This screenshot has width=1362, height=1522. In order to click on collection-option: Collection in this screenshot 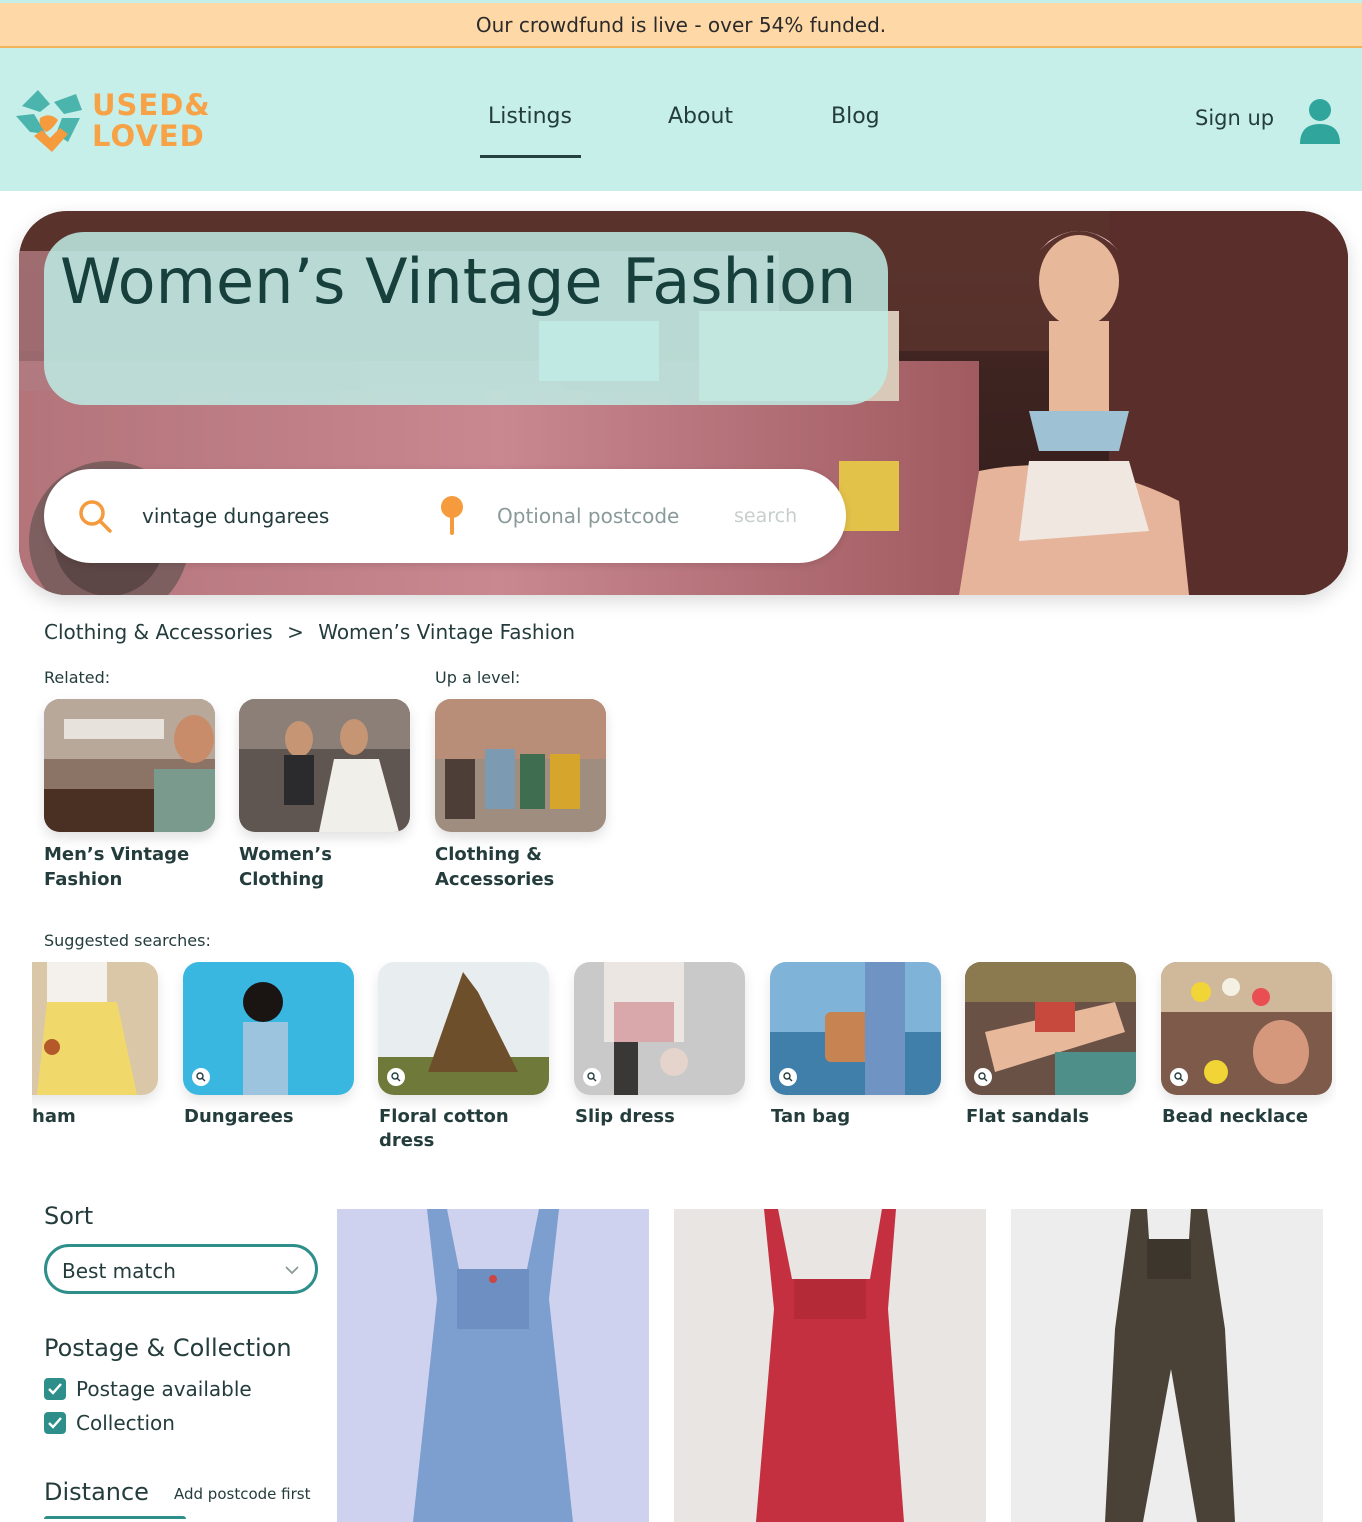, I will do `click(109, 1423)`.